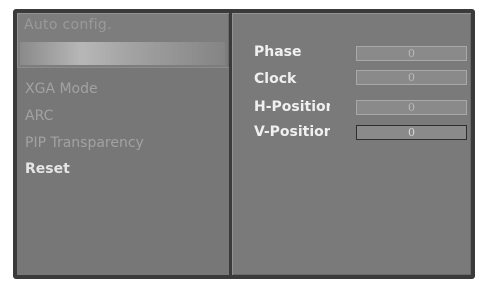 The image size is (488, 283). I want to click on clock-label: Clock, so click(275, 79).